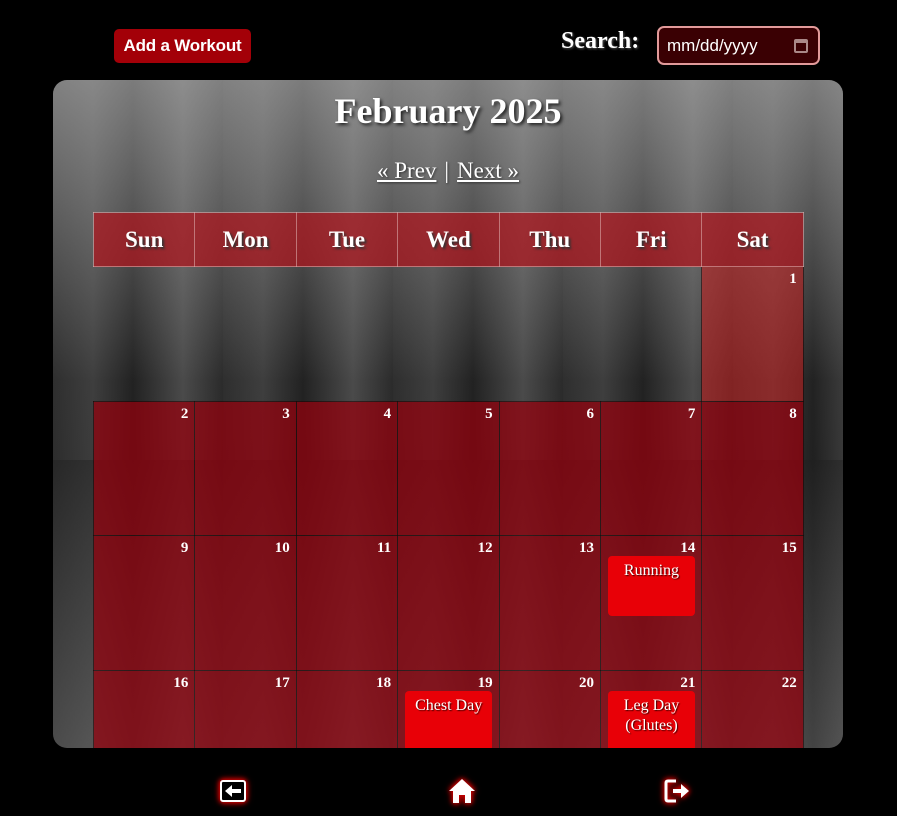 The image size is (897, 816). I want to click on day-number: 8, so click(793, 413).